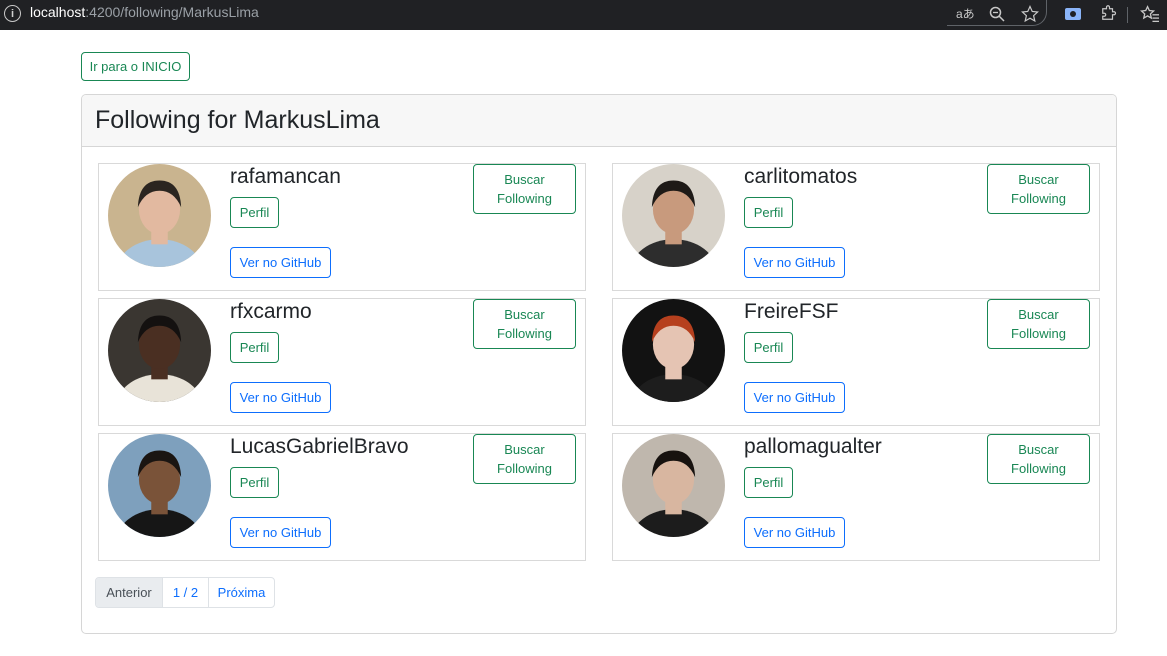 The width and height of the screenshot is (1167, 656). Describe the element at coordinates (319, 446) in the screenshot. I see `user-login: LucasGabrielBravo` at that location.